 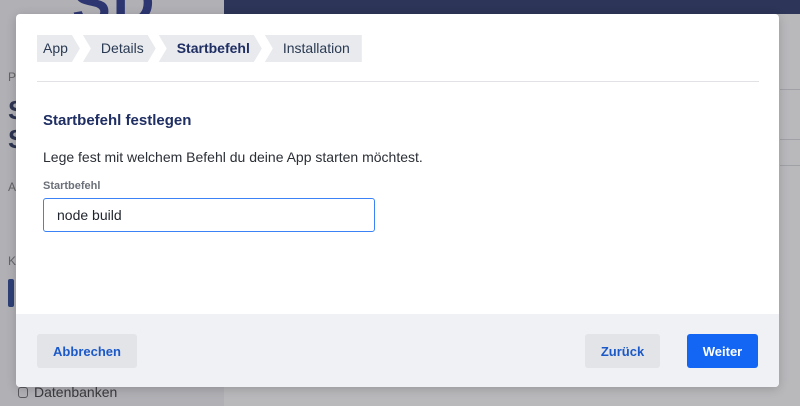 I want to click on dialog-title: Startbefehl festlegen, so click(x=117, y=120).